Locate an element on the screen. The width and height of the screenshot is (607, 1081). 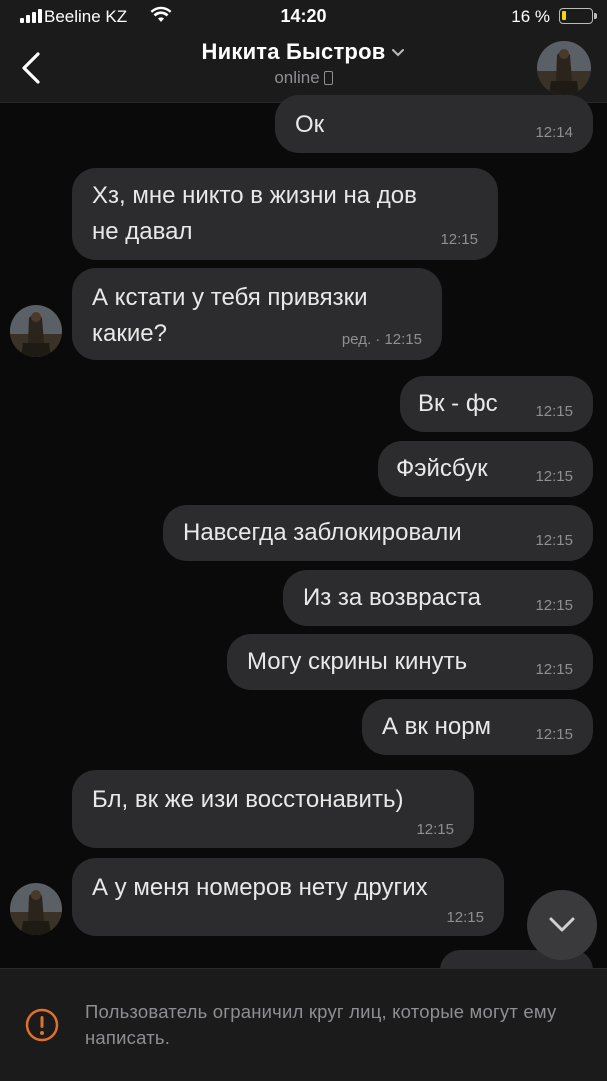
outgoing-message: Фэйсбук 12:15 is located at coordinates (485, 469).